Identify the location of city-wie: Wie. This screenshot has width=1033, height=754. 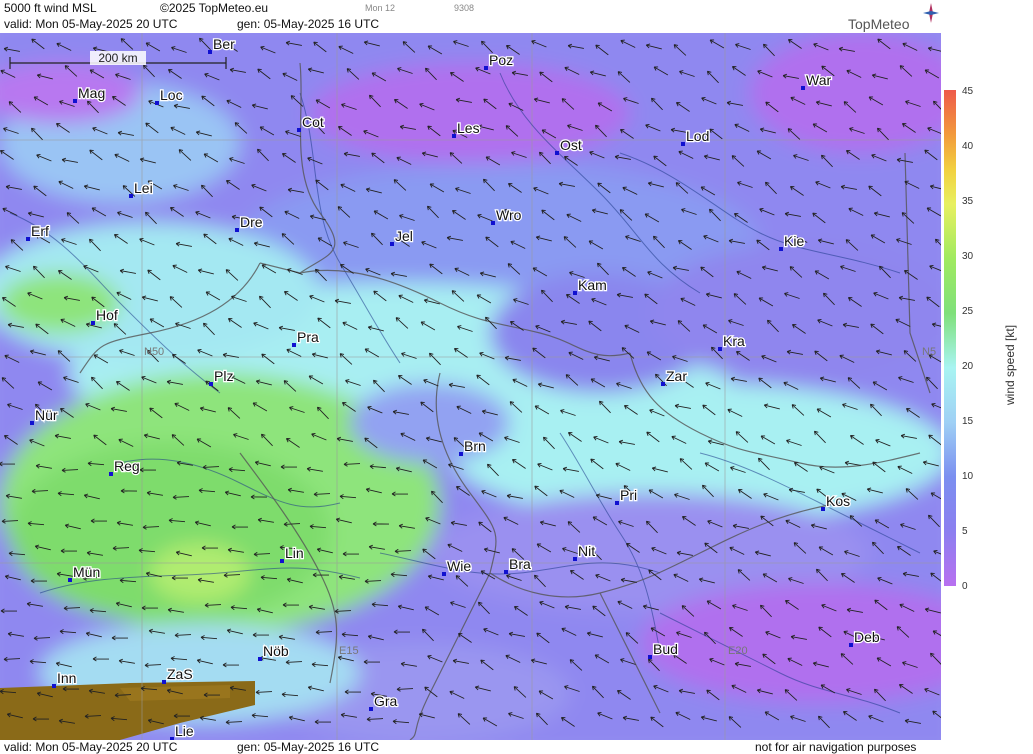
(457, 566).